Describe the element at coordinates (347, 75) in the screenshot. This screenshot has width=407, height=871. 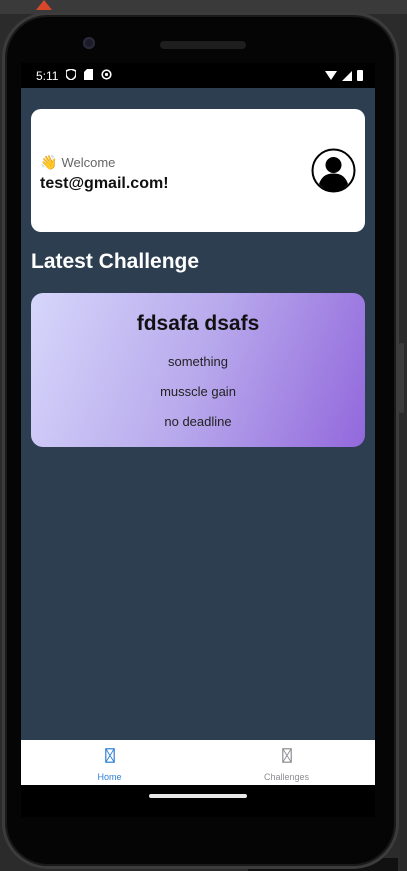
I see `signal-icon` at that location.